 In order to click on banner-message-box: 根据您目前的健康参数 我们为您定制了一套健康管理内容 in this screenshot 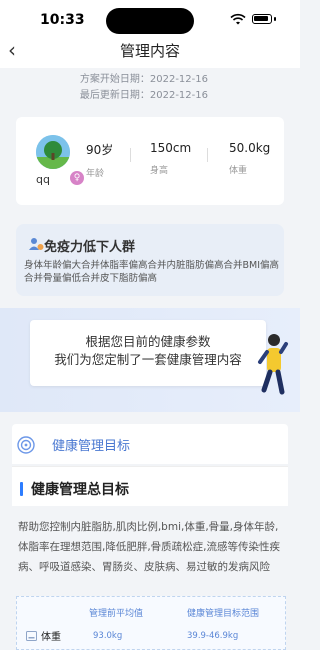, I will do `click(148, 353)`.